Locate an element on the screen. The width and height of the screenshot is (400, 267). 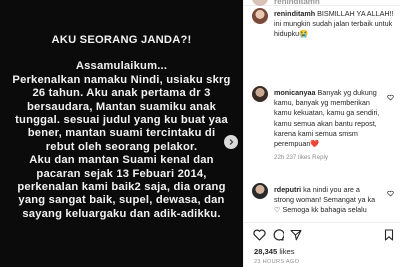
like-count: 28,345 likes is located at coordinates (274, 251).